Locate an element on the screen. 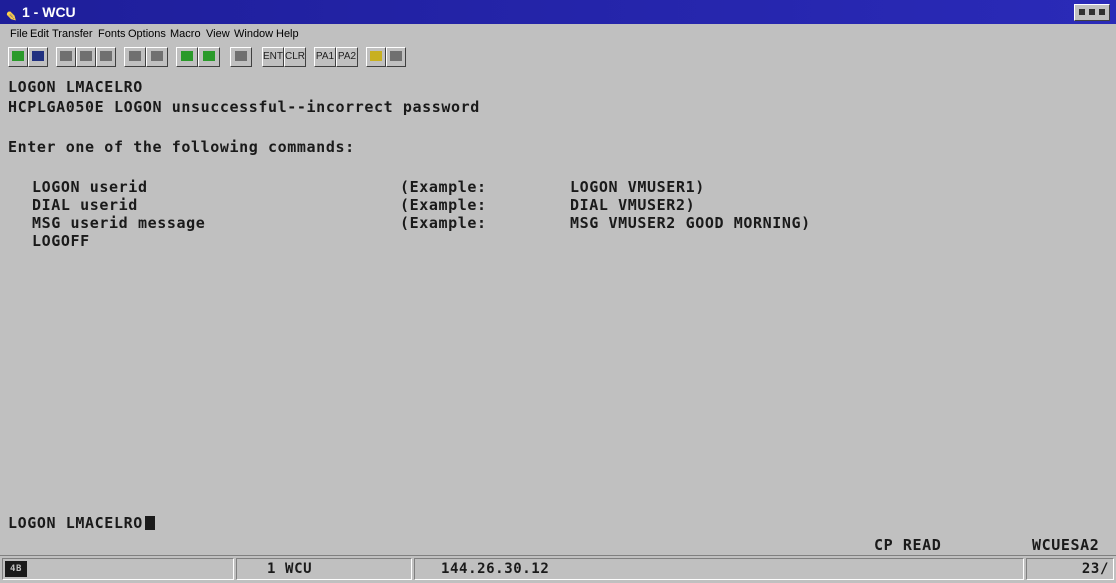 This screenshot has height=583, width=1116. copy-icon is located at coordinates (86, 56).